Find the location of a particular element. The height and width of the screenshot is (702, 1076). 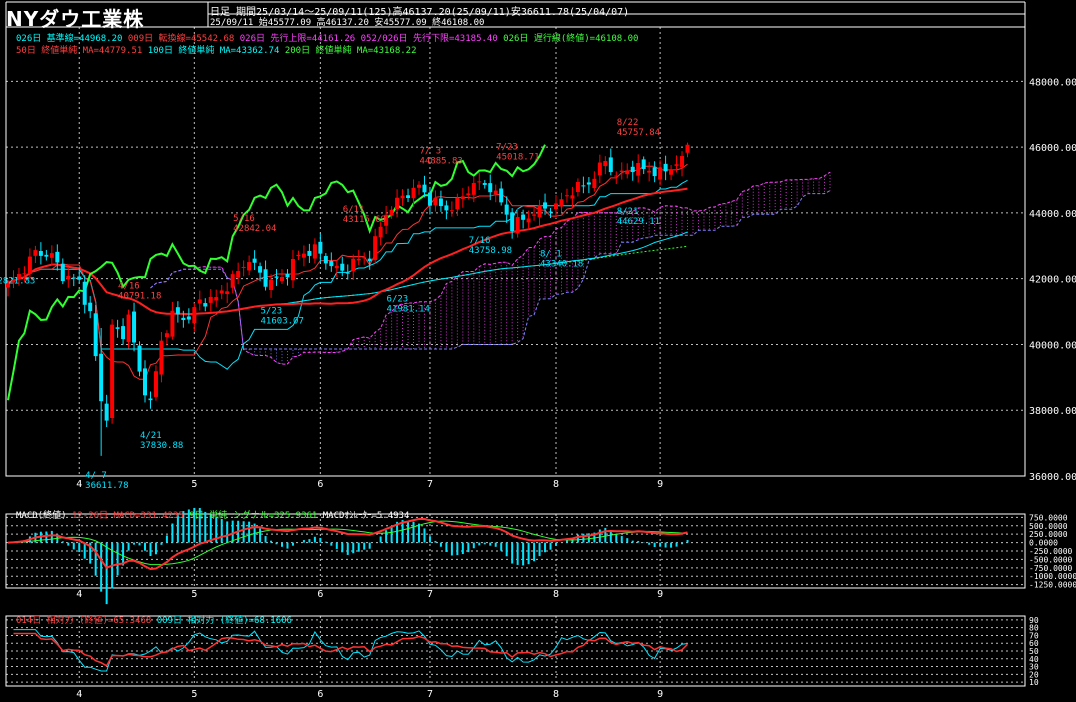

price-annotation: 5/23 is located at coordinates (272, 312).